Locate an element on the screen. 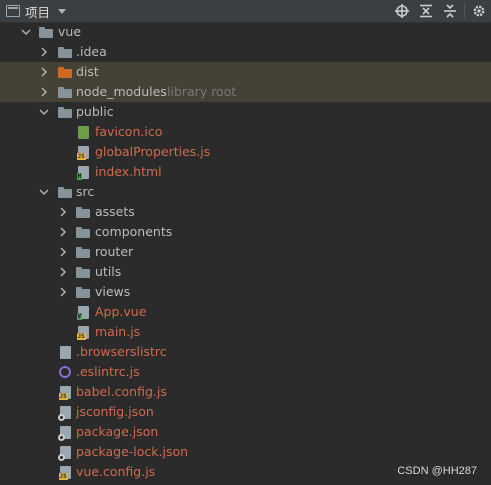 The image size is (491, 485). tree-row-assets: assets is located at coordinates (245, 212).